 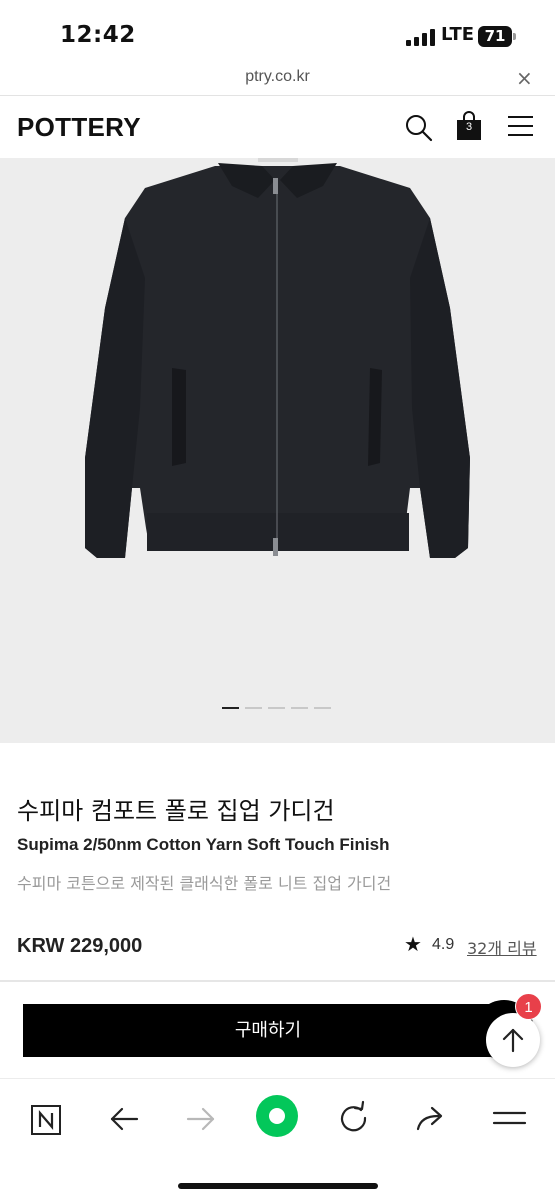 I want to click on share-icon, so click(x=431, y=1119).